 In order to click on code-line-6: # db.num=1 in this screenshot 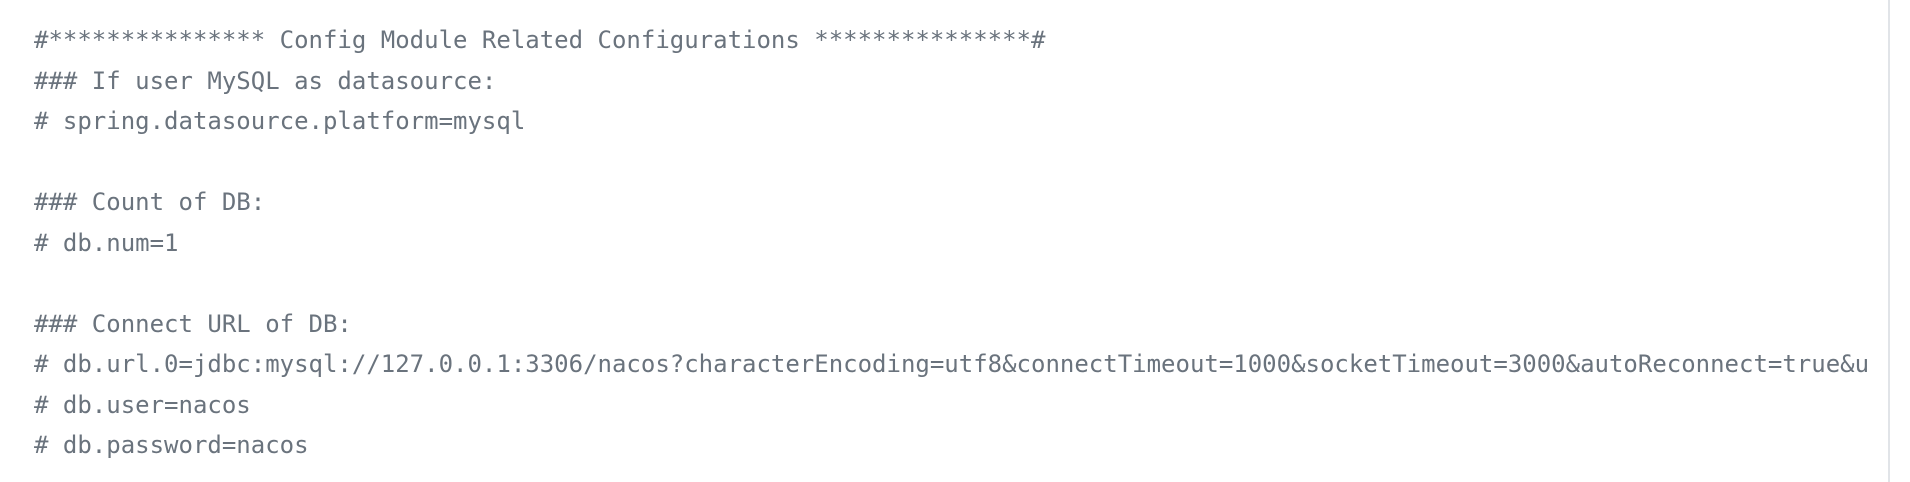, I will do `click(106, 242)`.